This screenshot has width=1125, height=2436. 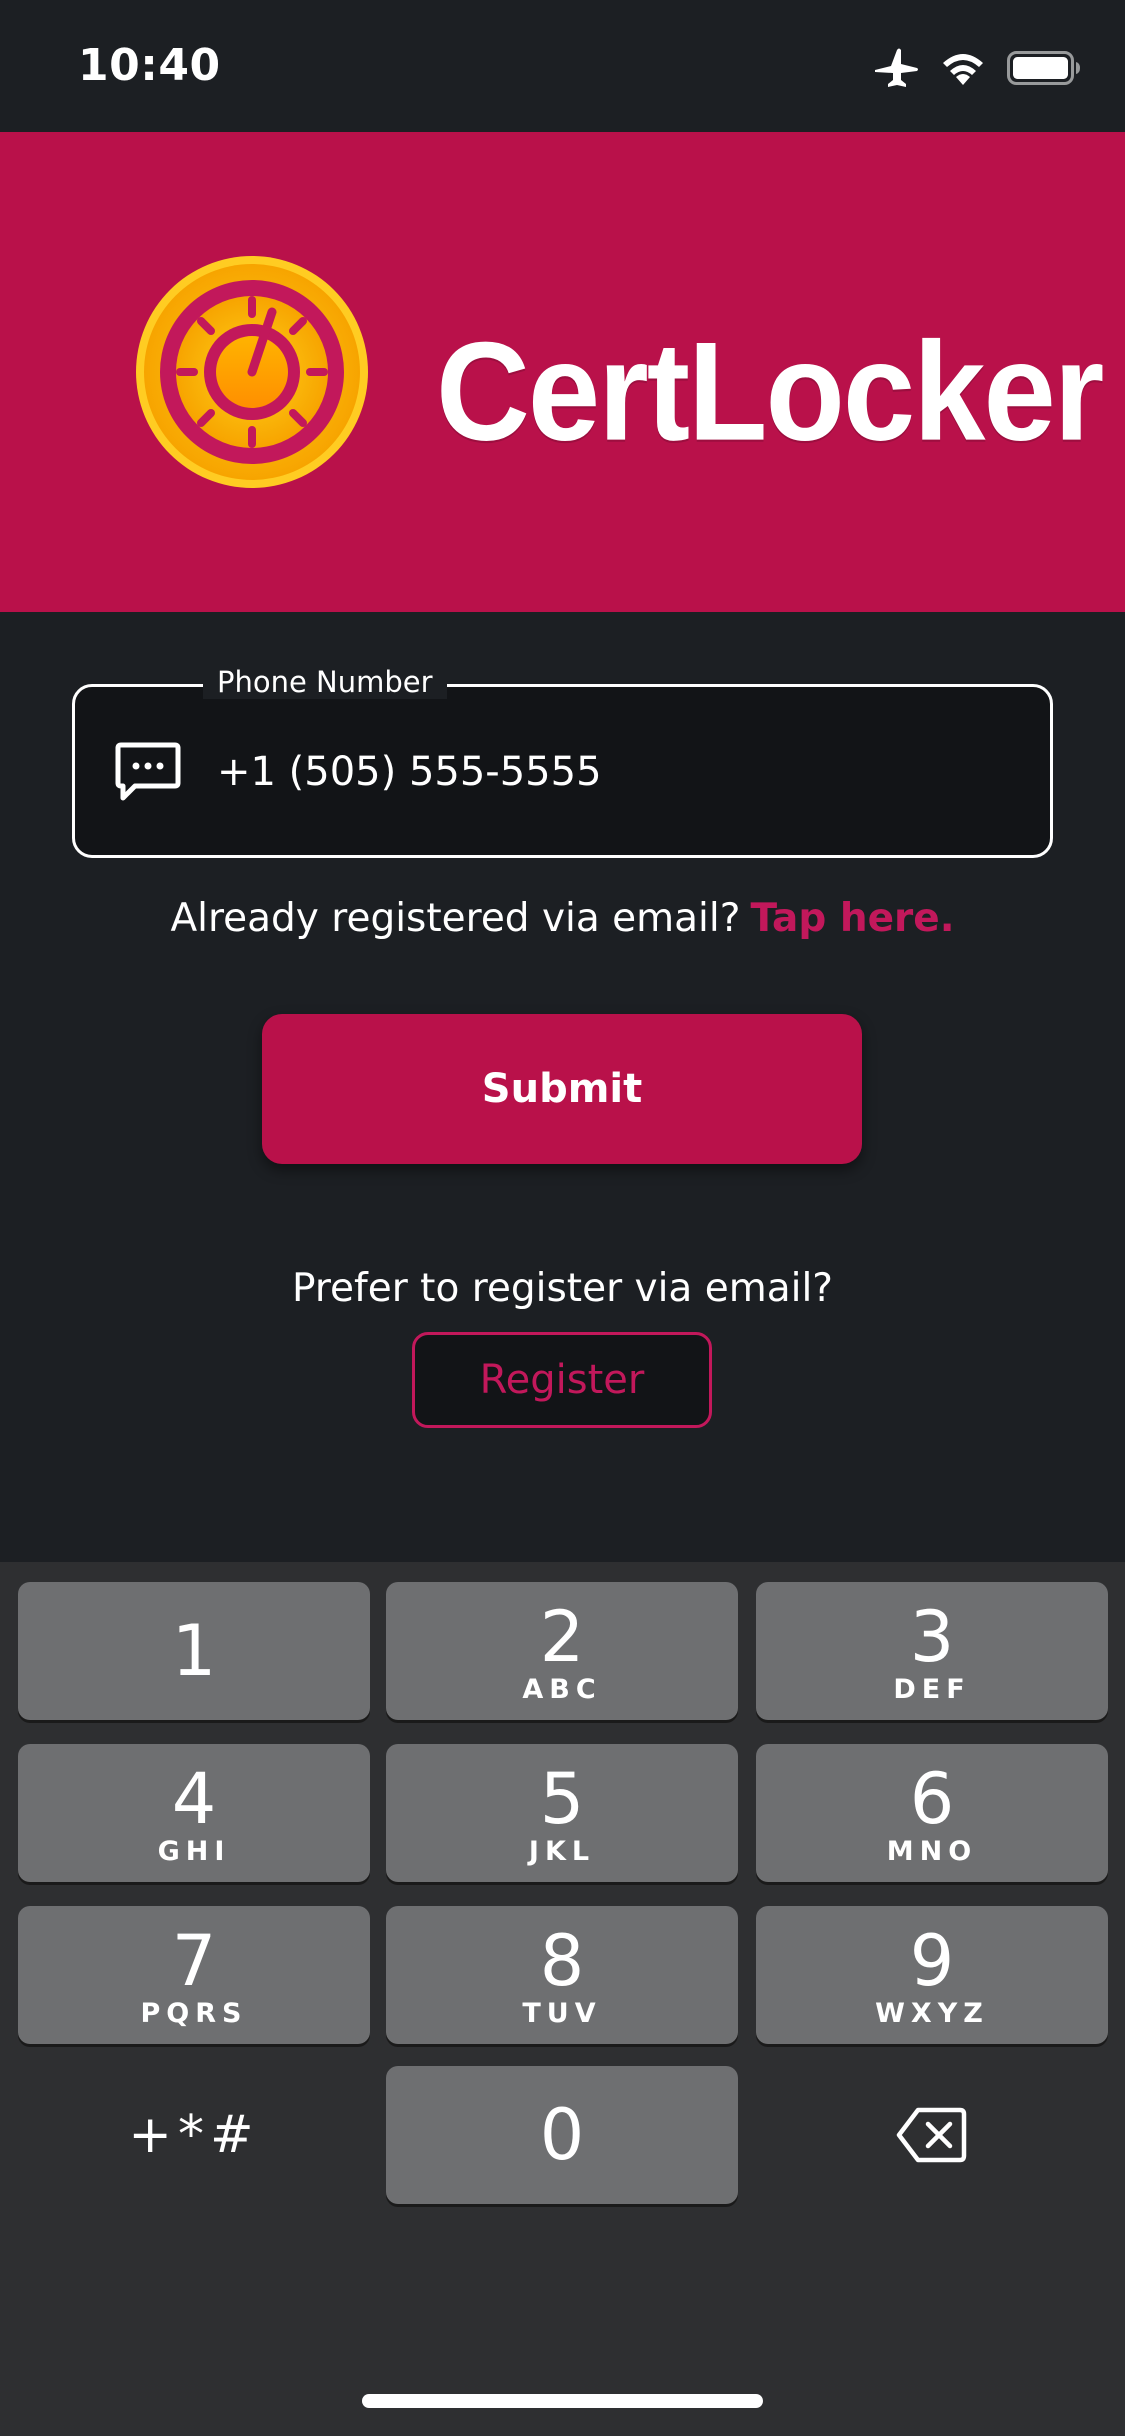 I want to click on key-letters: TUV, so click(x=562, y=2013).